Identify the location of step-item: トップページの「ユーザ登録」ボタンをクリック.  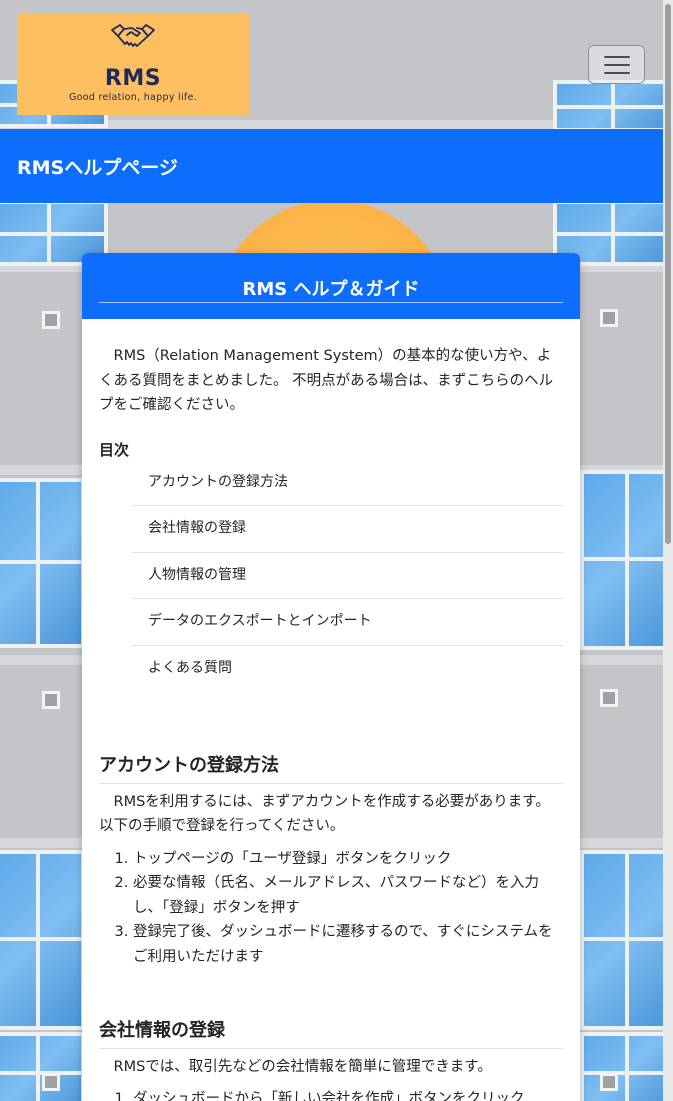
(348, 859).